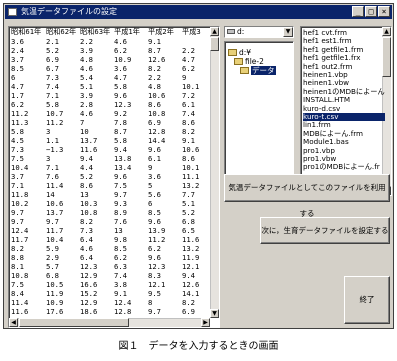  What do you see at coordinates (95, 257) in the screenshot?
I see `table-cell: 6.4` at bounding box center [95, 257].